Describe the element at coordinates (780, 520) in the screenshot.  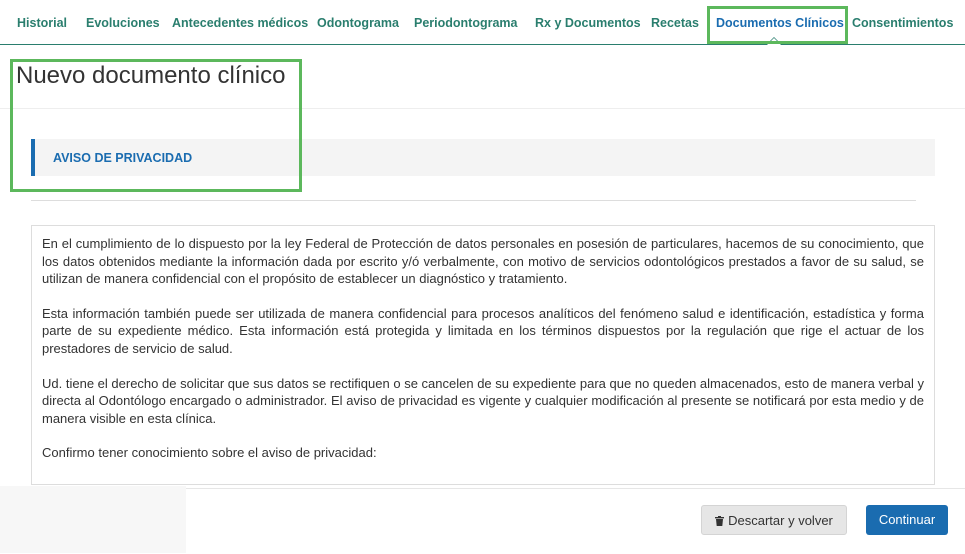
I see `discard-button-label: Descartar y volver` at that location.